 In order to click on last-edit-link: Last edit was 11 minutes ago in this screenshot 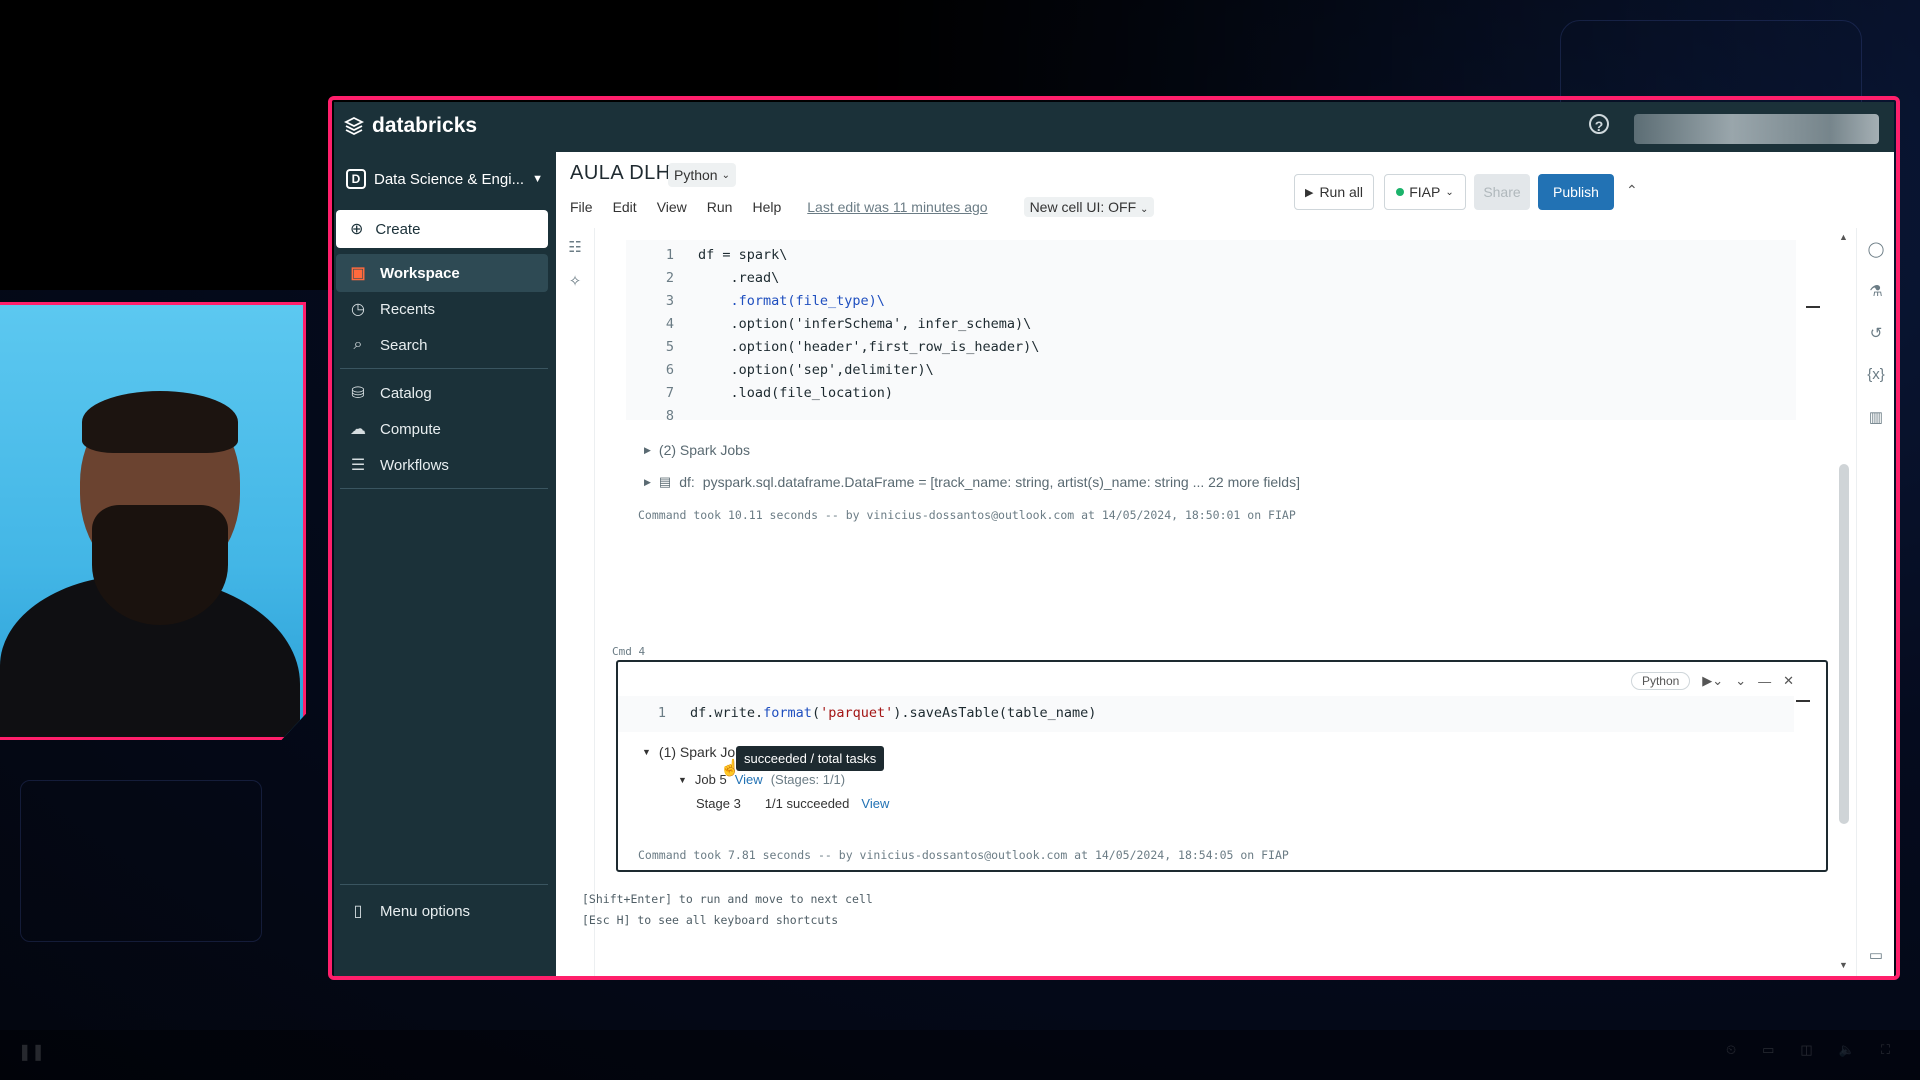, I will do `click(897, 207)`.